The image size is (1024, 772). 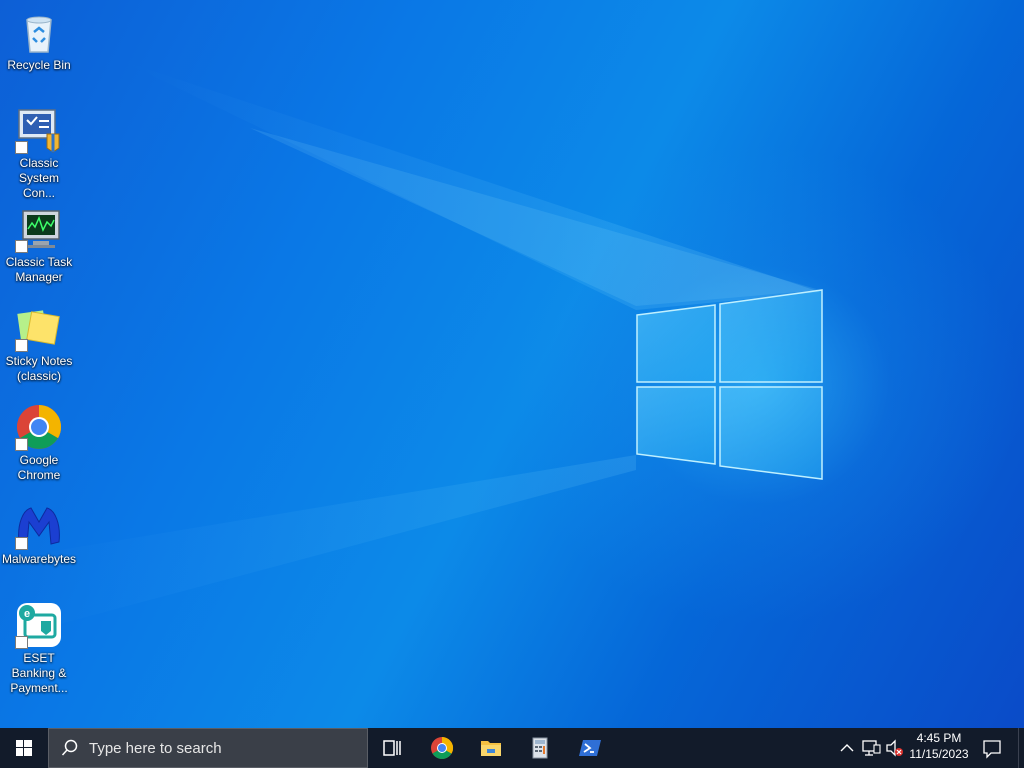 What do you see at coordinates (39, 130) in the screenshot?
I see `control-panel-icon` at bounding box center [39, 130].